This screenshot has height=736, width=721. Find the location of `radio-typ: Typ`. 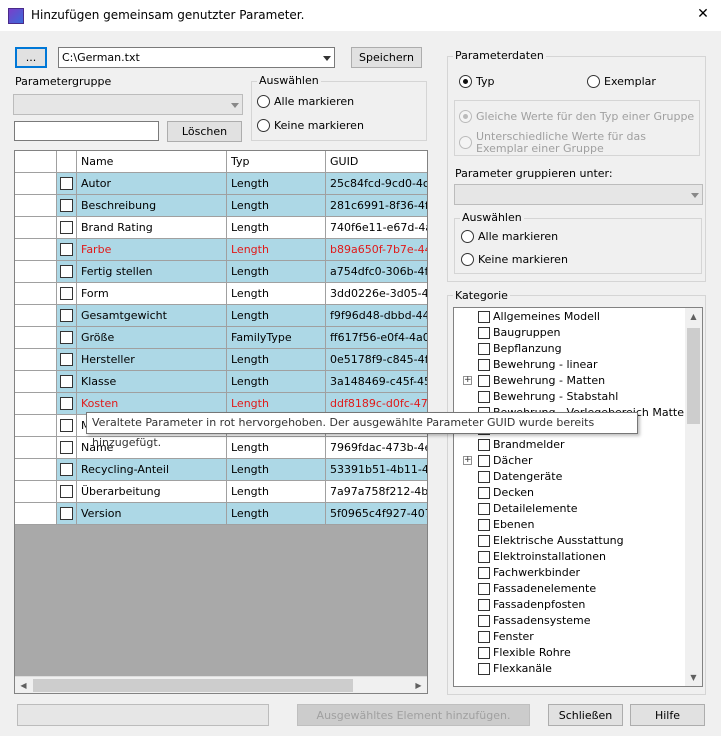

radio-typ: Typ is located at coordinates (477, 81).